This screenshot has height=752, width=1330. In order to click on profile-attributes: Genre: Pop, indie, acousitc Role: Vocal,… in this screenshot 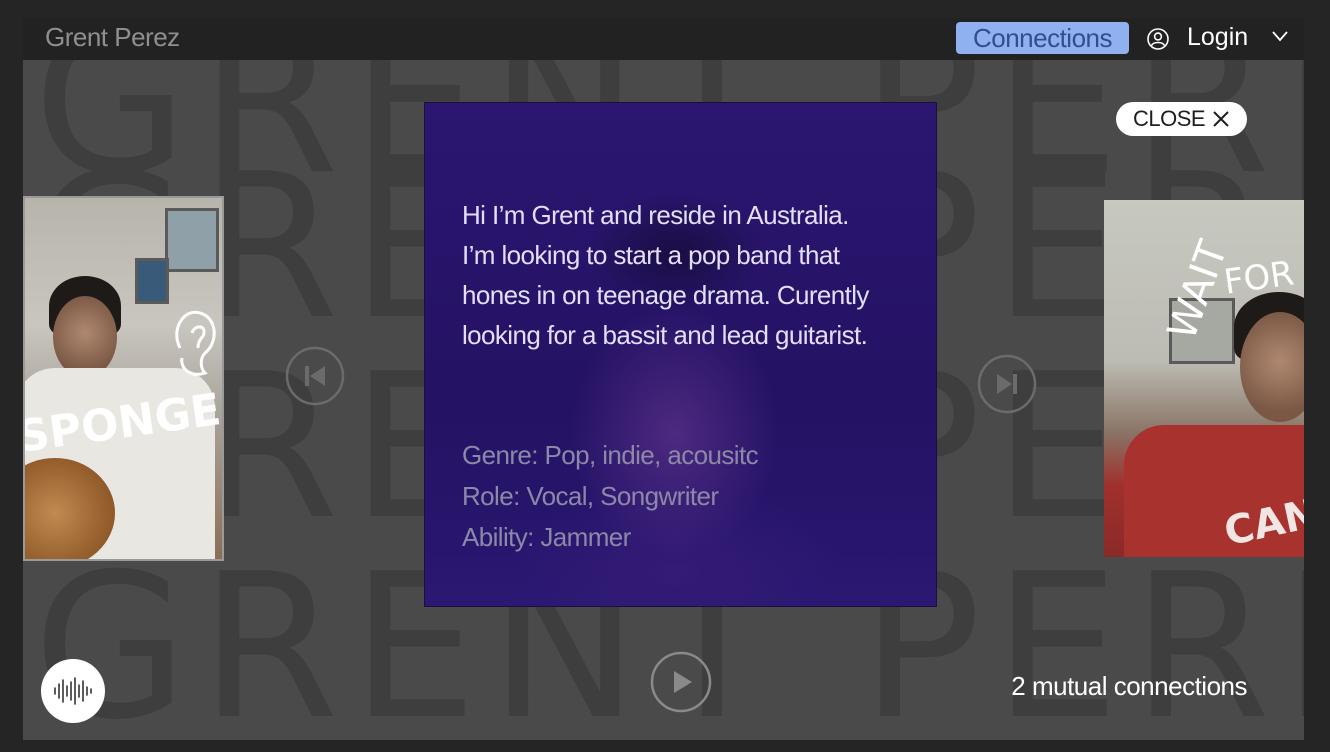, I will do `click(692, 496)`.